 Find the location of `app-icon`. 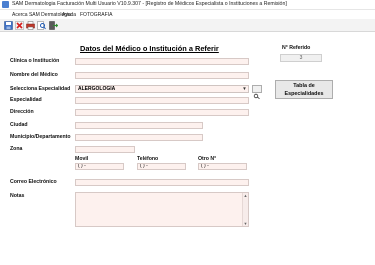

app-icon is located at coordinates (5, 4).